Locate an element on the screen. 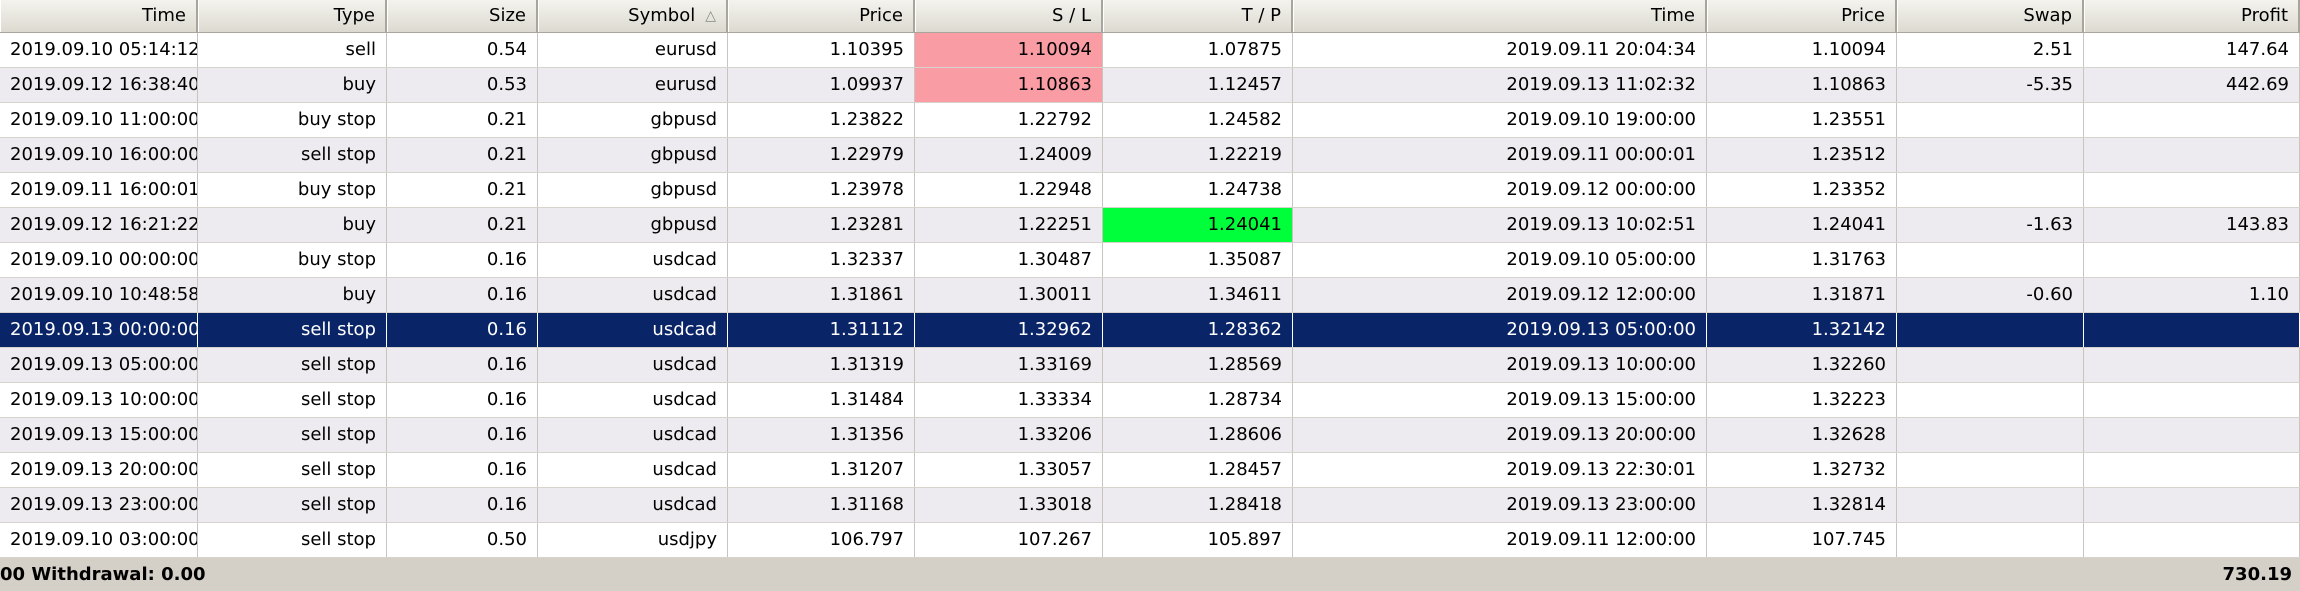  cell-swap: 2.51 is located at coordinates (1990, 50).